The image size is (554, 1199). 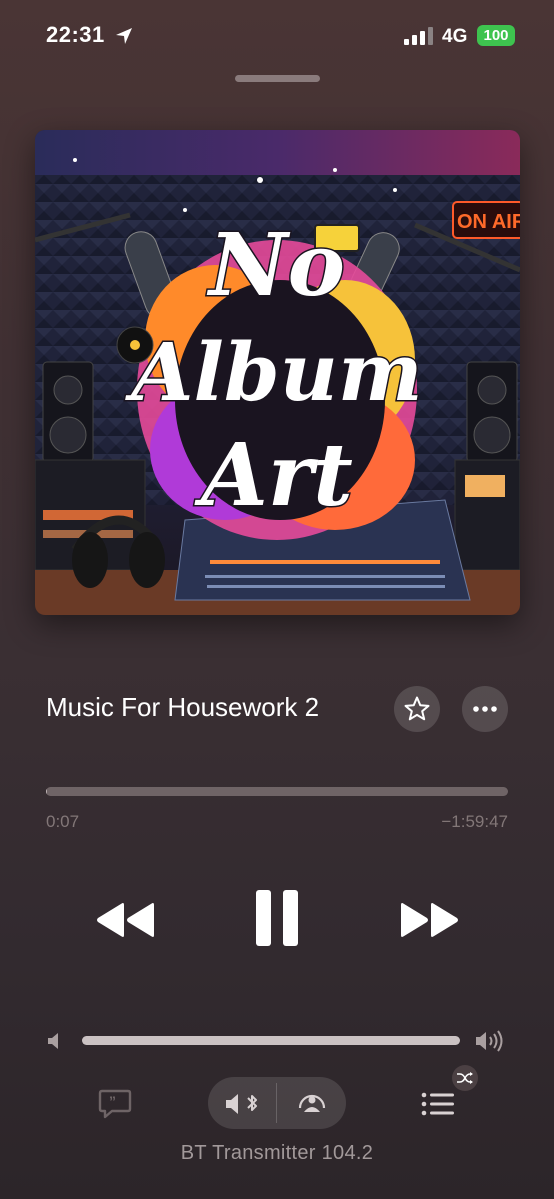 What do you see at coordinates (124, 36) in the screenshot?
I see `location-arrow-icon` at bounding box center [124, 36].